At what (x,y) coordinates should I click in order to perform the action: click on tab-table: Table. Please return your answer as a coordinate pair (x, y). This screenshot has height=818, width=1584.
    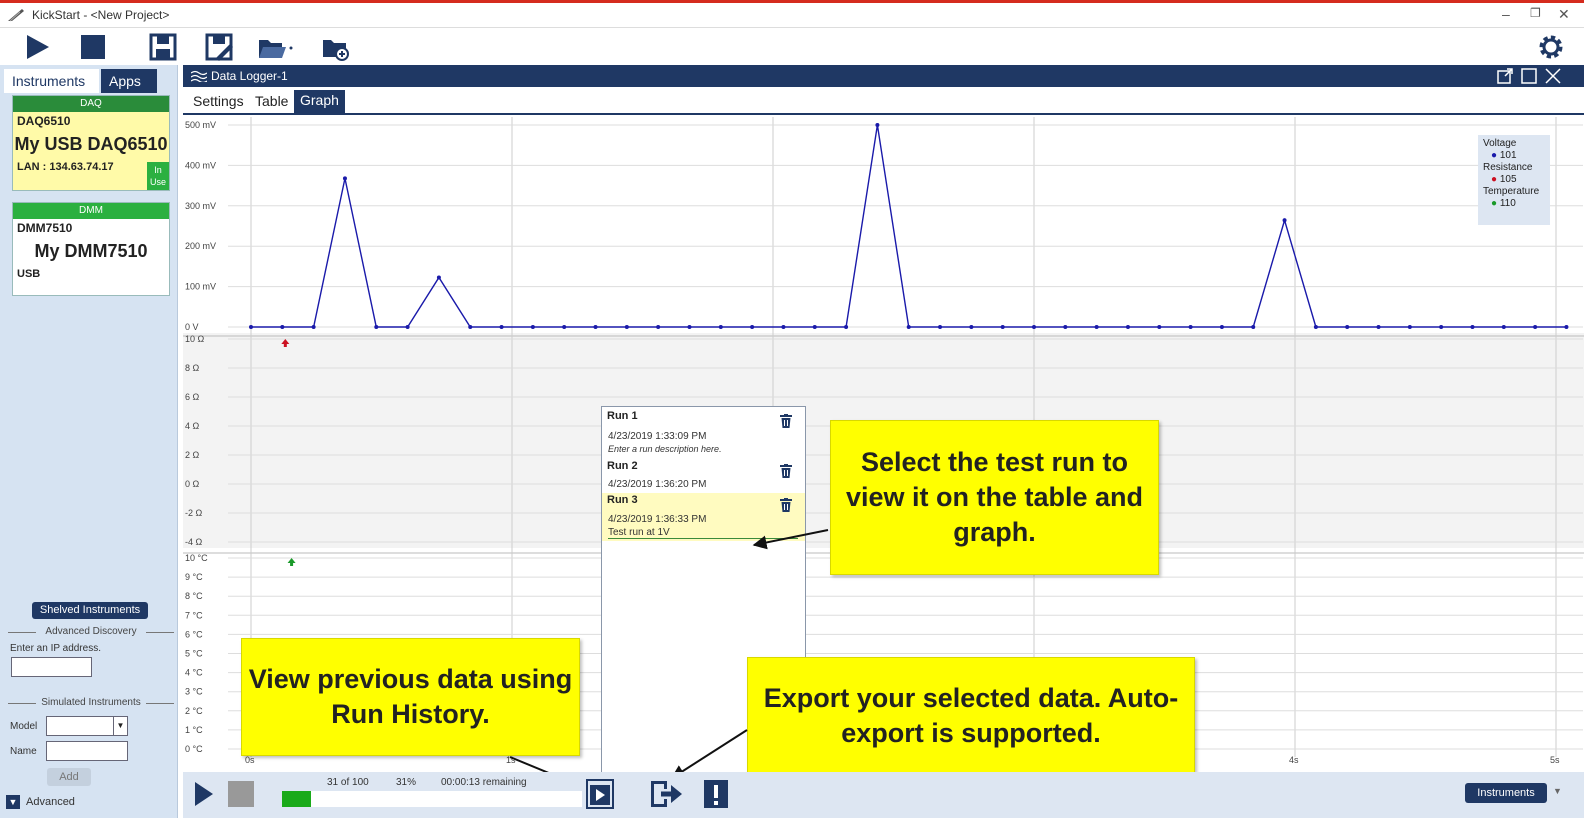
    Looking at the image, I should click on (271, 101).